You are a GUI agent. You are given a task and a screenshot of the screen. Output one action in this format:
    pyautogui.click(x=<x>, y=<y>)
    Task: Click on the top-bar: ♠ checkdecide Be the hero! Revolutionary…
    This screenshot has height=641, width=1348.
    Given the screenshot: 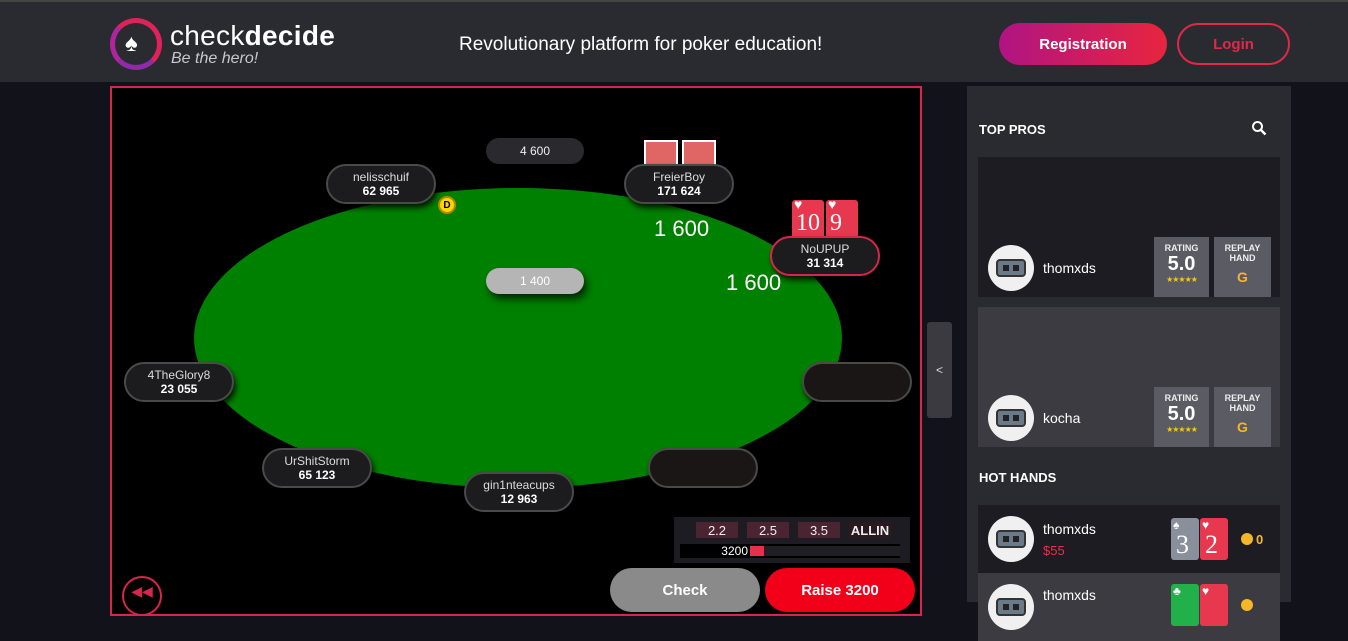 What is the action you would take?
    pyautogui.click(x=674, y=41)
    